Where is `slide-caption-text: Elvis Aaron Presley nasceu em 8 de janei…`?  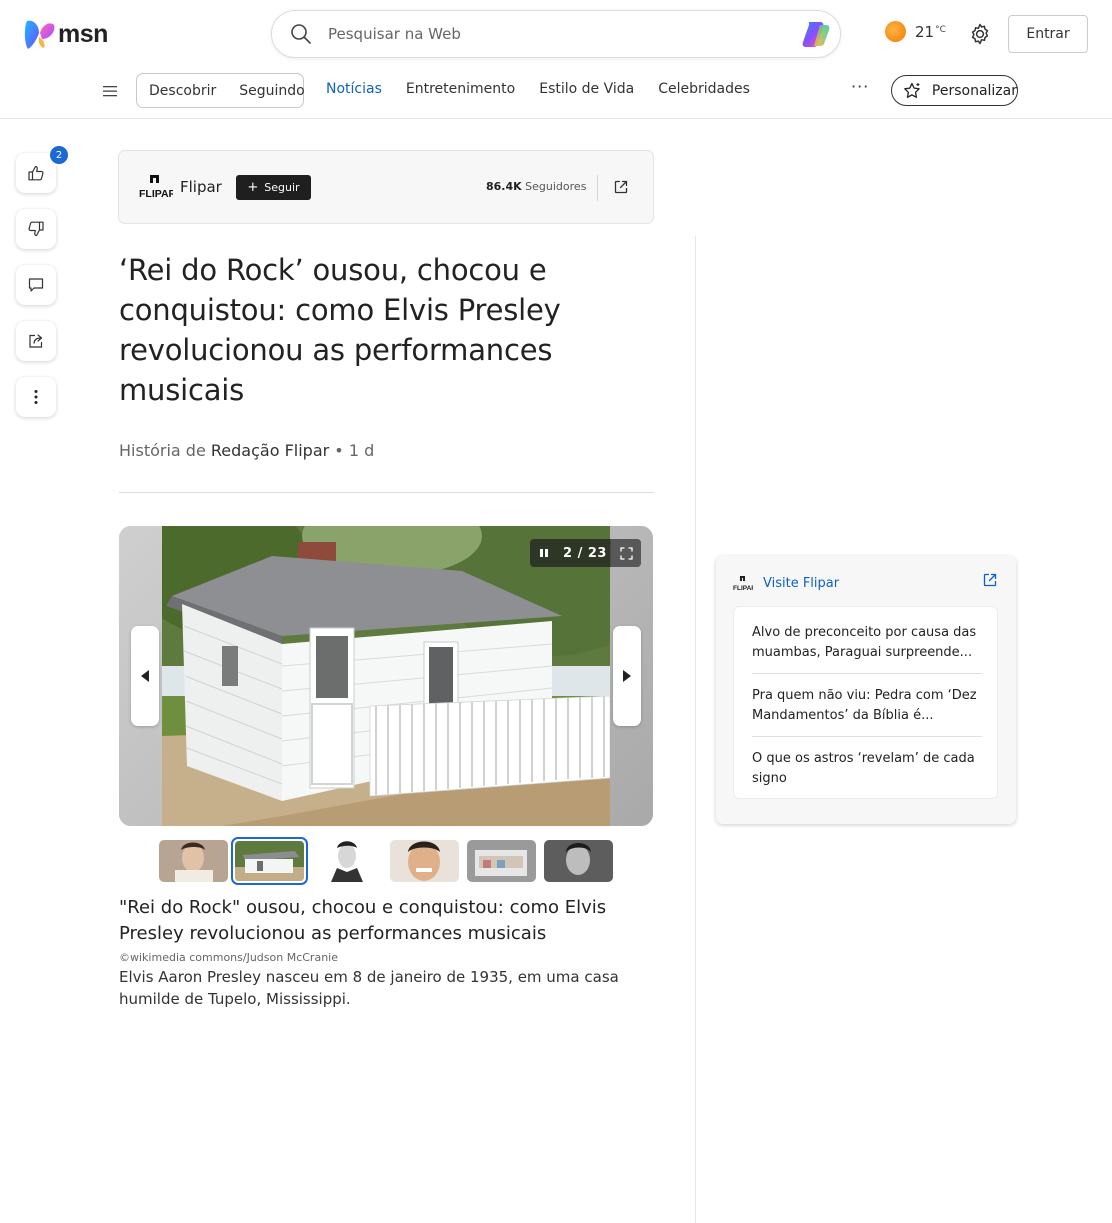 slide-caption-text: Elvis Aaron Presley nasceu em 8 de janei… is located at coordinates (369, 988).